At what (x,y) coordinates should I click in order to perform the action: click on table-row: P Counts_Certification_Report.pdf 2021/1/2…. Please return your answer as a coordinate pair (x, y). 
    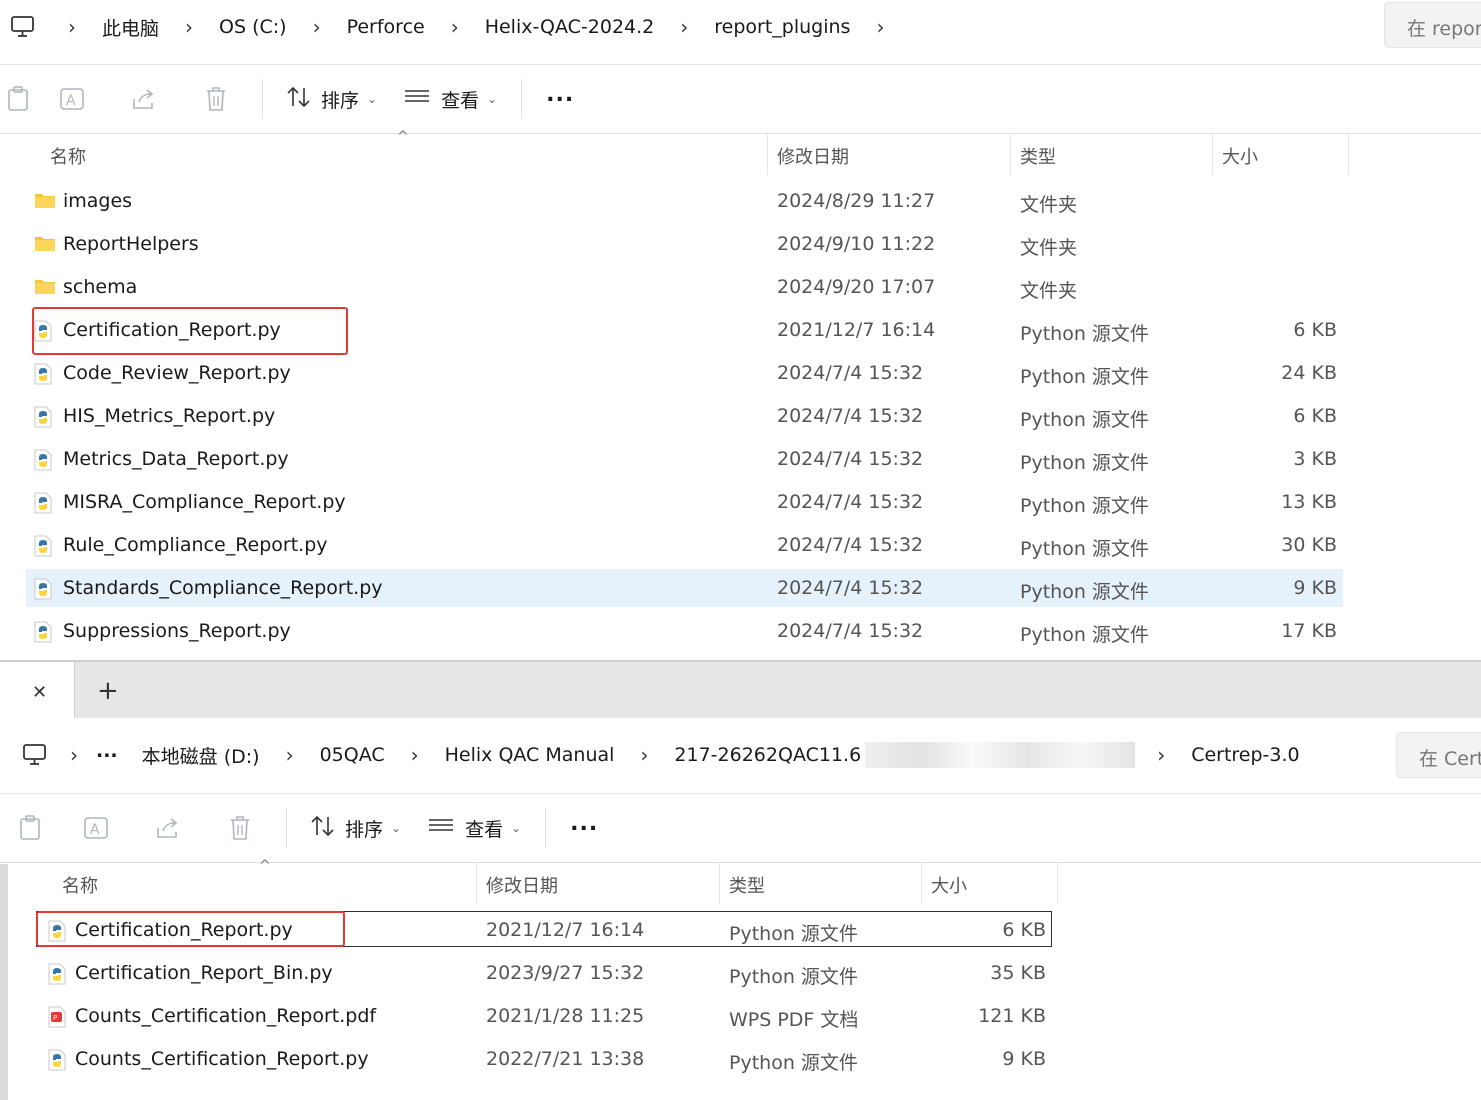
    Looking at the image, I should click on (544, 1016).